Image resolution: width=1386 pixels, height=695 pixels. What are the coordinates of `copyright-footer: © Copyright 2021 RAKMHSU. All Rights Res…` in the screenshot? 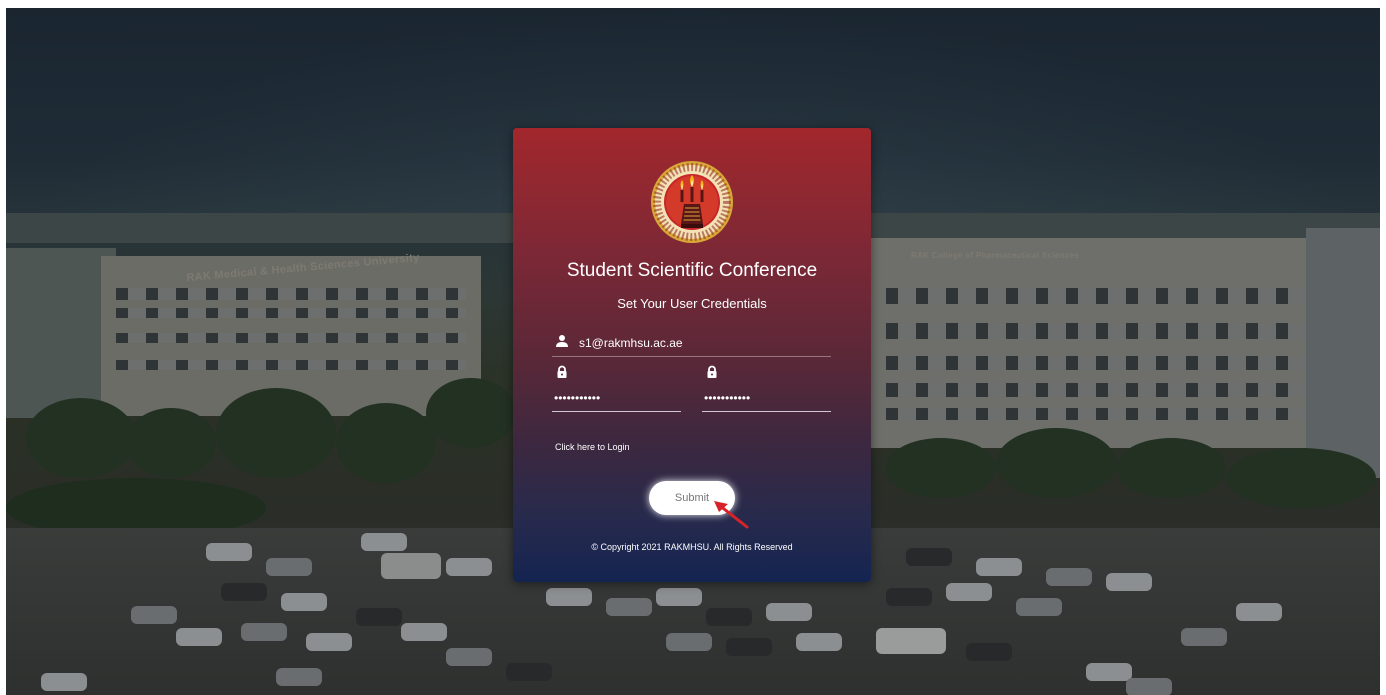 It's located at (692, 547).